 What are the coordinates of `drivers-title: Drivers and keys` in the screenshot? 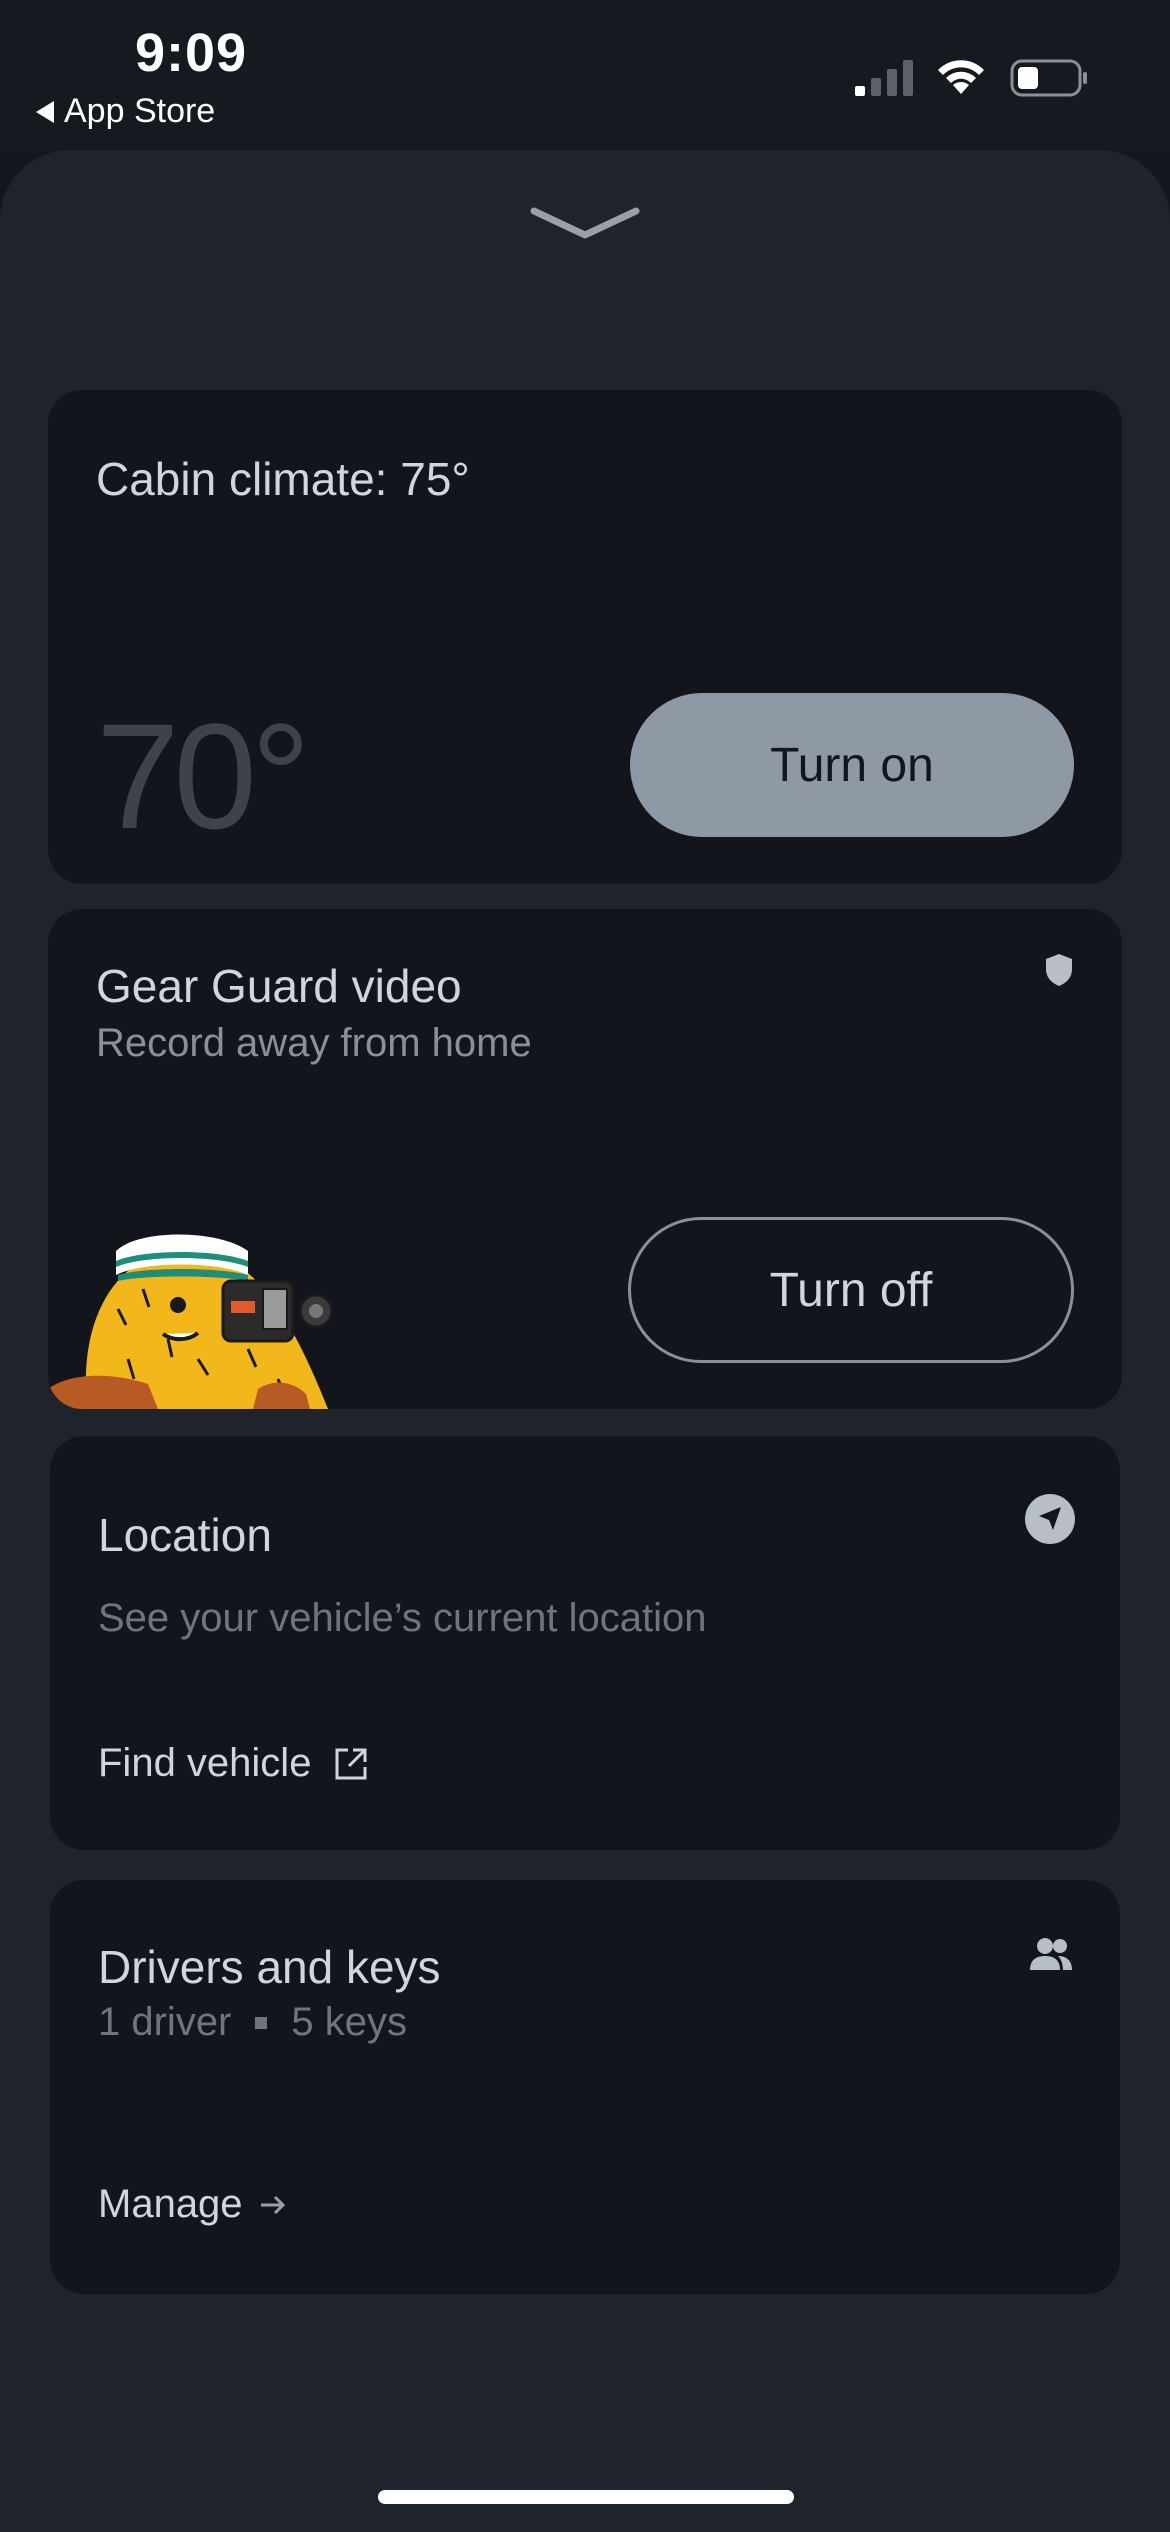 It's located at (269, 1967).